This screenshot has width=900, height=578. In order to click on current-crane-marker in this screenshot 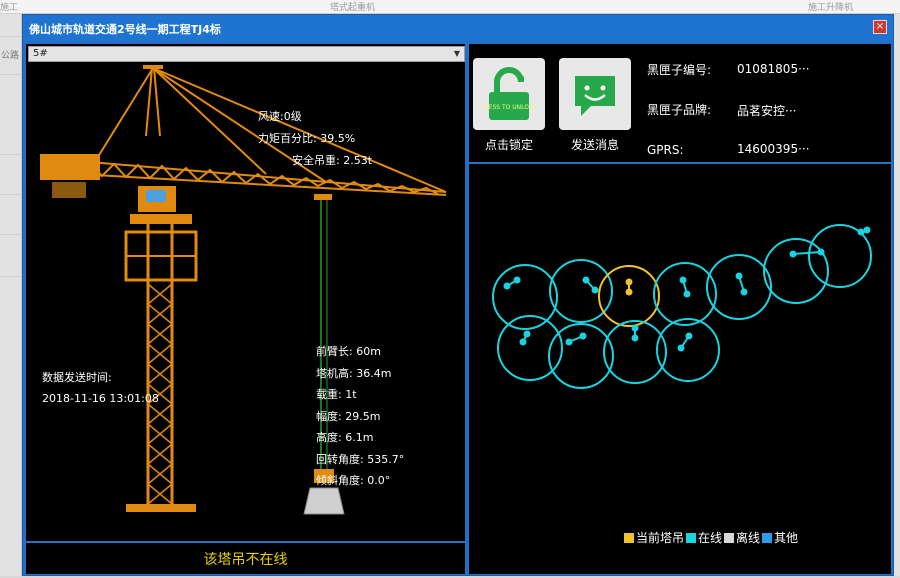, I will do `click(629, 296)`.